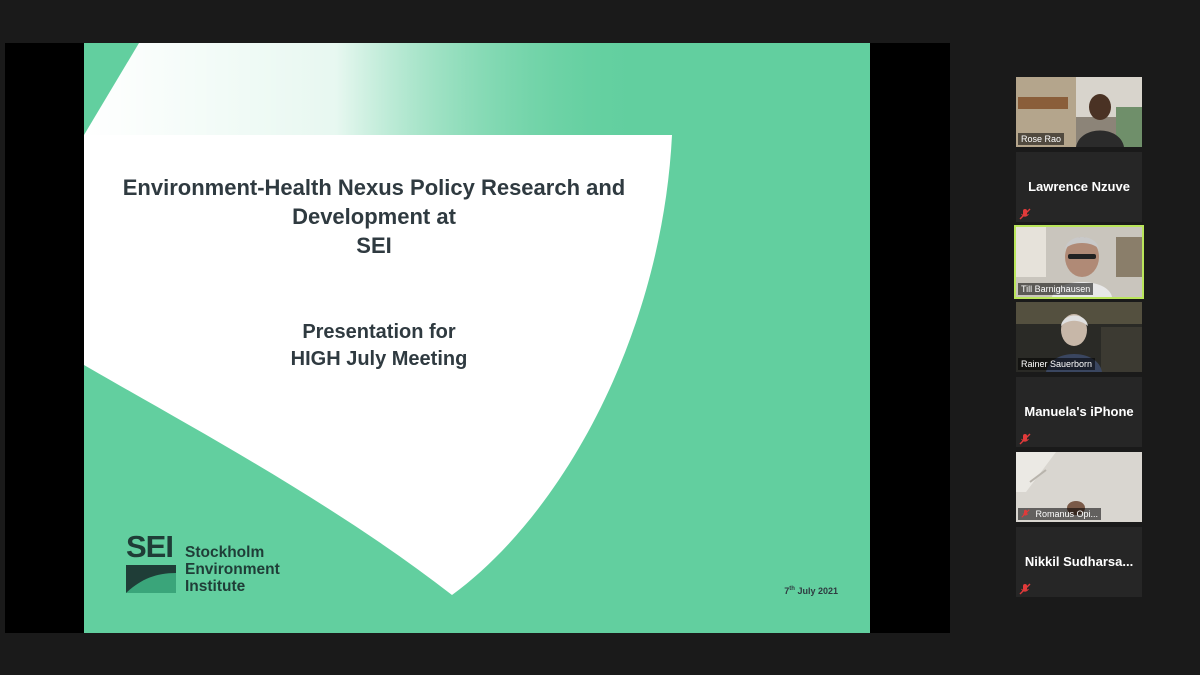 The width and height of the screenshot is (1200, 675). I want to click on participant-name: Rainer Sauerborn, so click(1057, 364).